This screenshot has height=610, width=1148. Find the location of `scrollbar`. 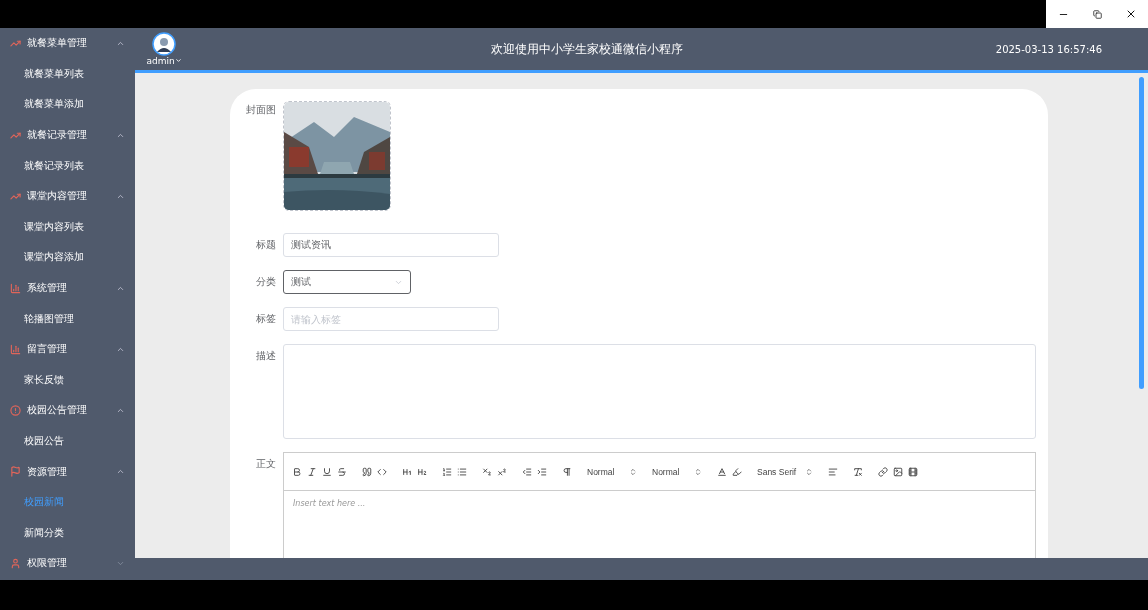

scrollbar is located at coordinates (1141, 233).